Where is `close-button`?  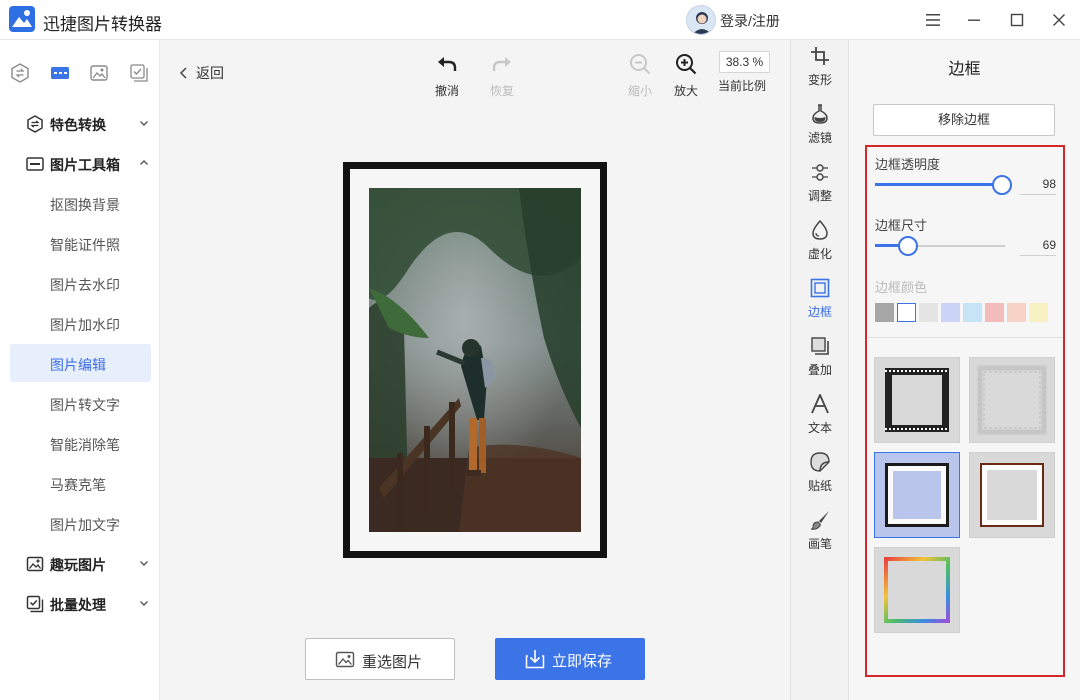
close-button is located at coordinates (1059, 20).